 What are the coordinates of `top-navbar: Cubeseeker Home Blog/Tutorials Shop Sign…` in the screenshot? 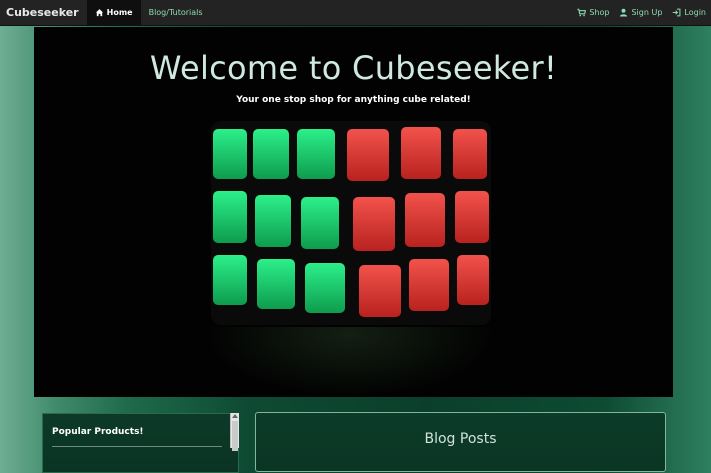 It's located at (355, 13).